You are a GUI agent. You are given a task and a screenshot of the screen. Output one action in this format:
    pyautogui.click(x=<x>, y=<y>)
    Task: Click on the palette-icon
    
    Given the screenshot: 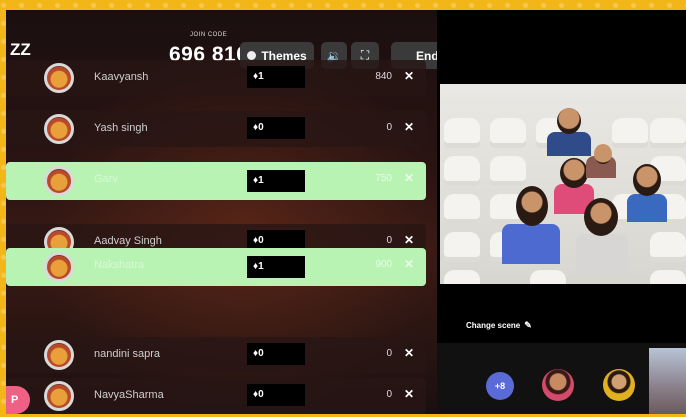 What is the action you would take?
    pyautogui.click(x=252, y=55)
    